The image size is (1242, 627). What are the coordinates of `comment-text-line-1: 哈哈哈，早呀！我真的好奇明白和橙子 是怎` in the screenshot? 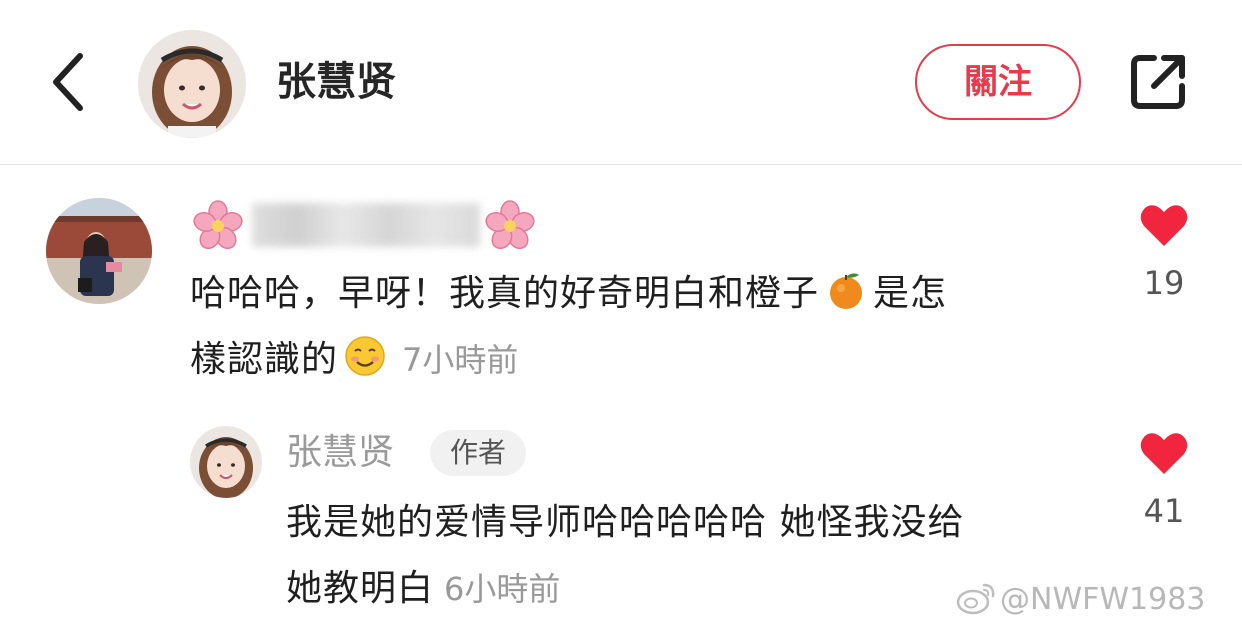 It's located at (568, 294).